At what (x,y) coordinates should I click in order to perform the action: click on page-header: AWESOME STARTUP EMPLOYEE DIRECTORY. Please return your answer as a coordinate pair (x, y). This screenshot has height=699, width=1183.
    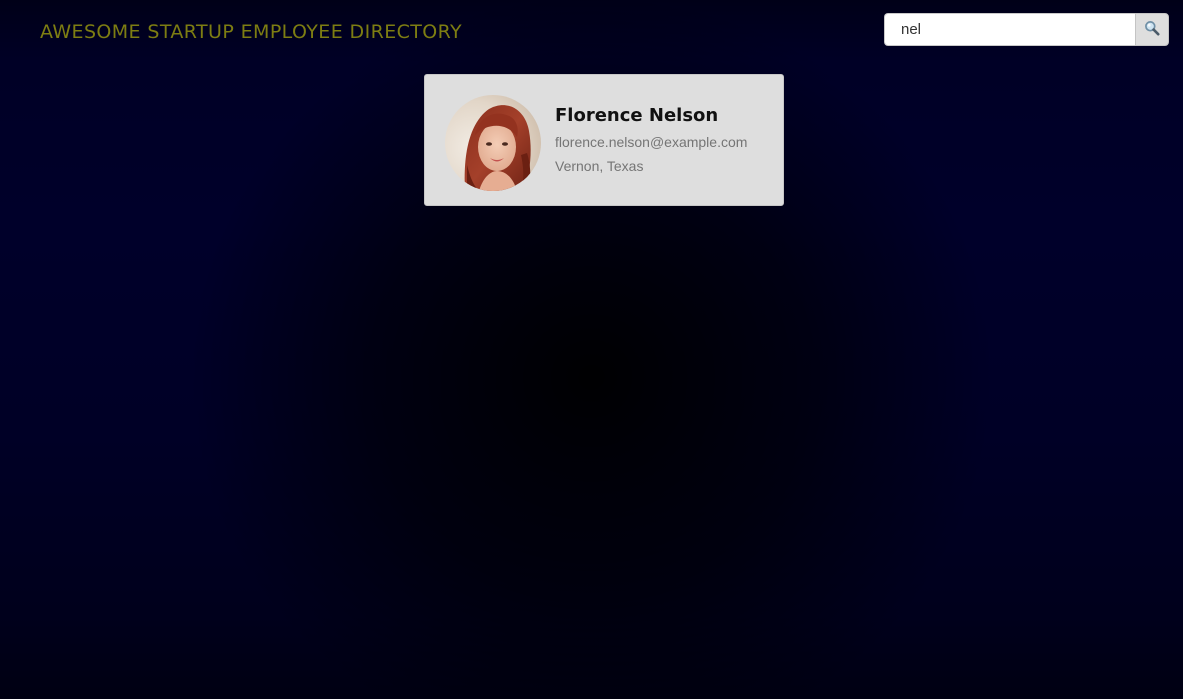
    Looking at the image, I should click on (591, 32).